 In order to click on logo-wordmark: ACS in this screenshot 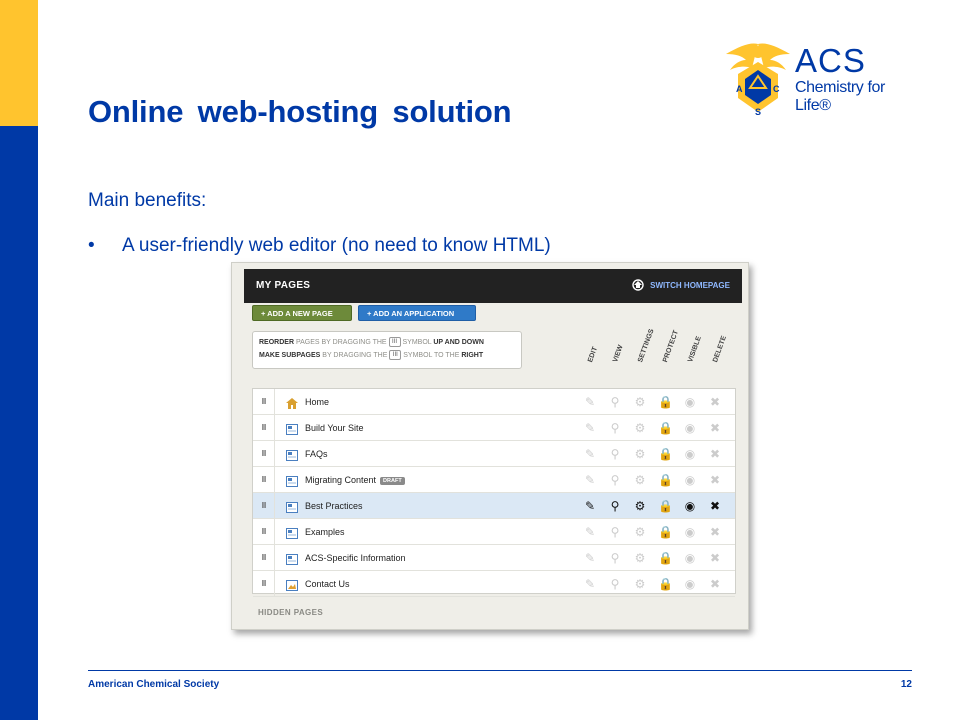, I will do `click(830, 60)`.